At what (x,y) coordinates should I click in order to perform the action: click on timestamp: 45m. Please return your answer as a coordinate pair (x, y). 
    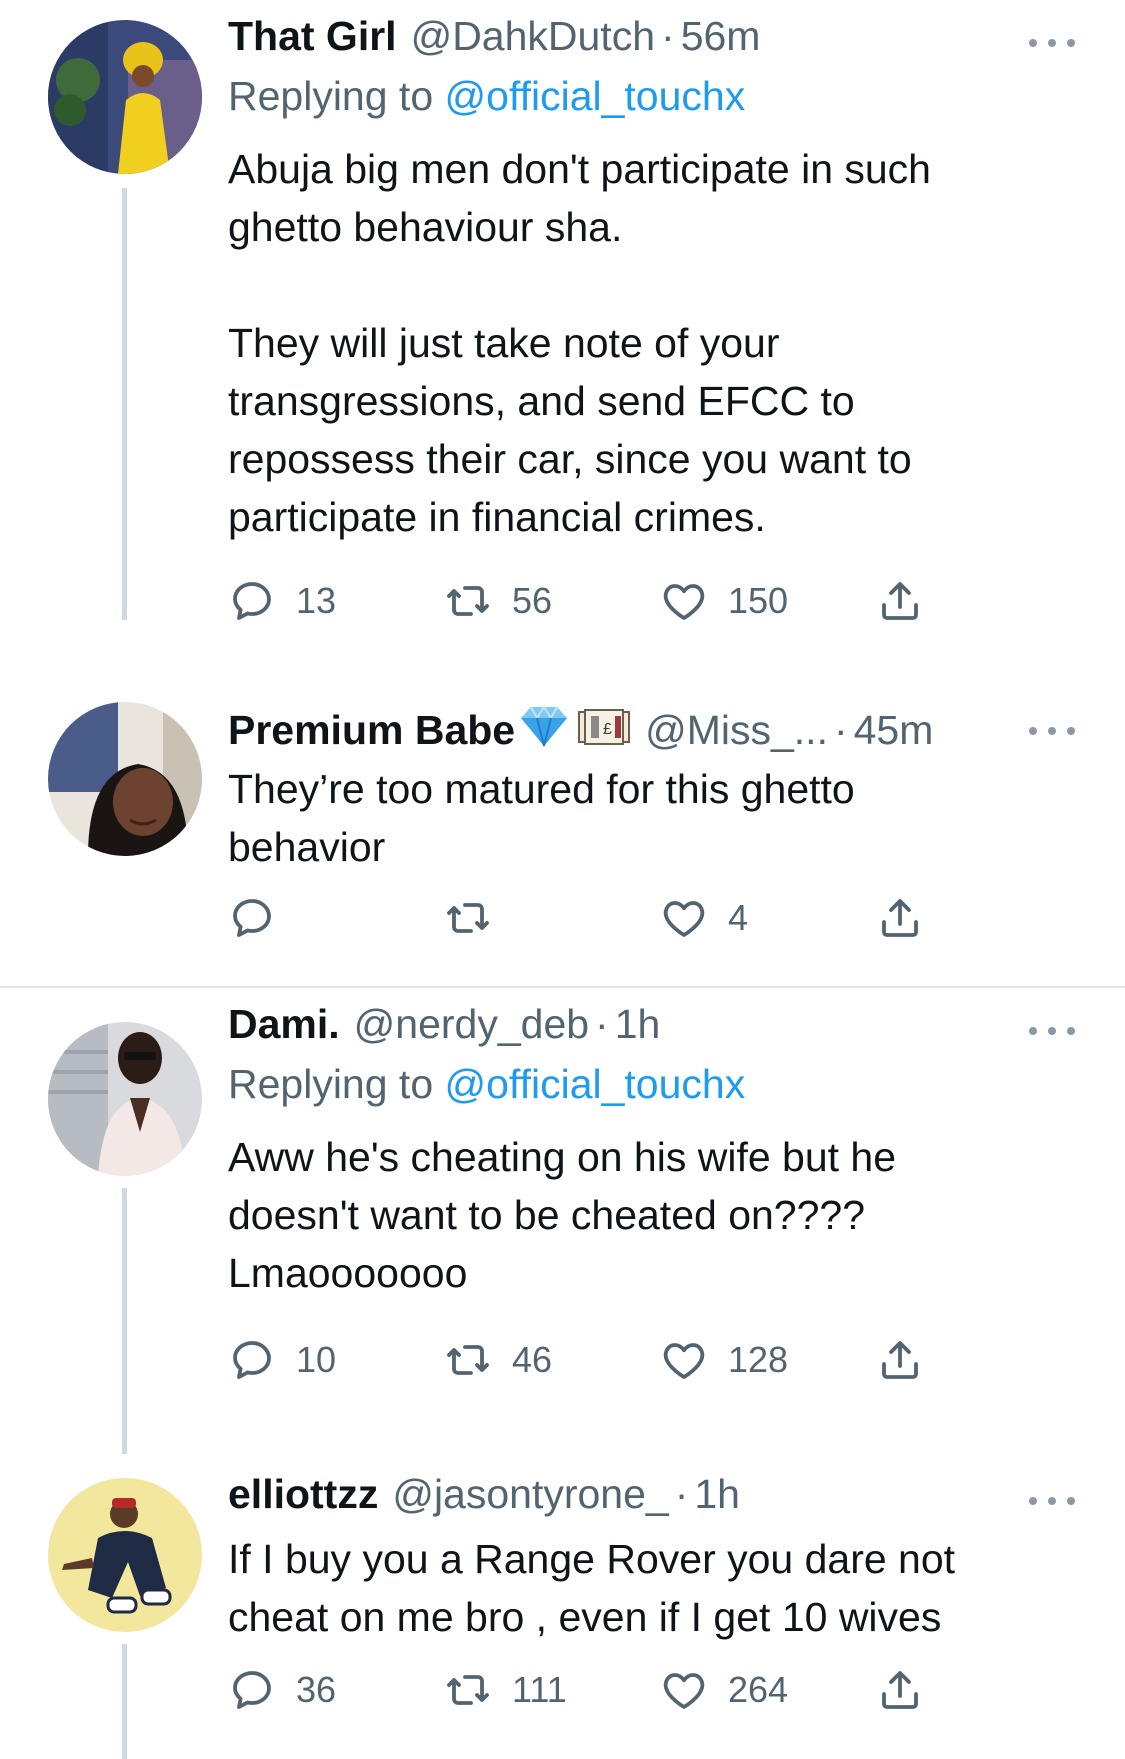
    Looking at the image, I should click on (894, 730).